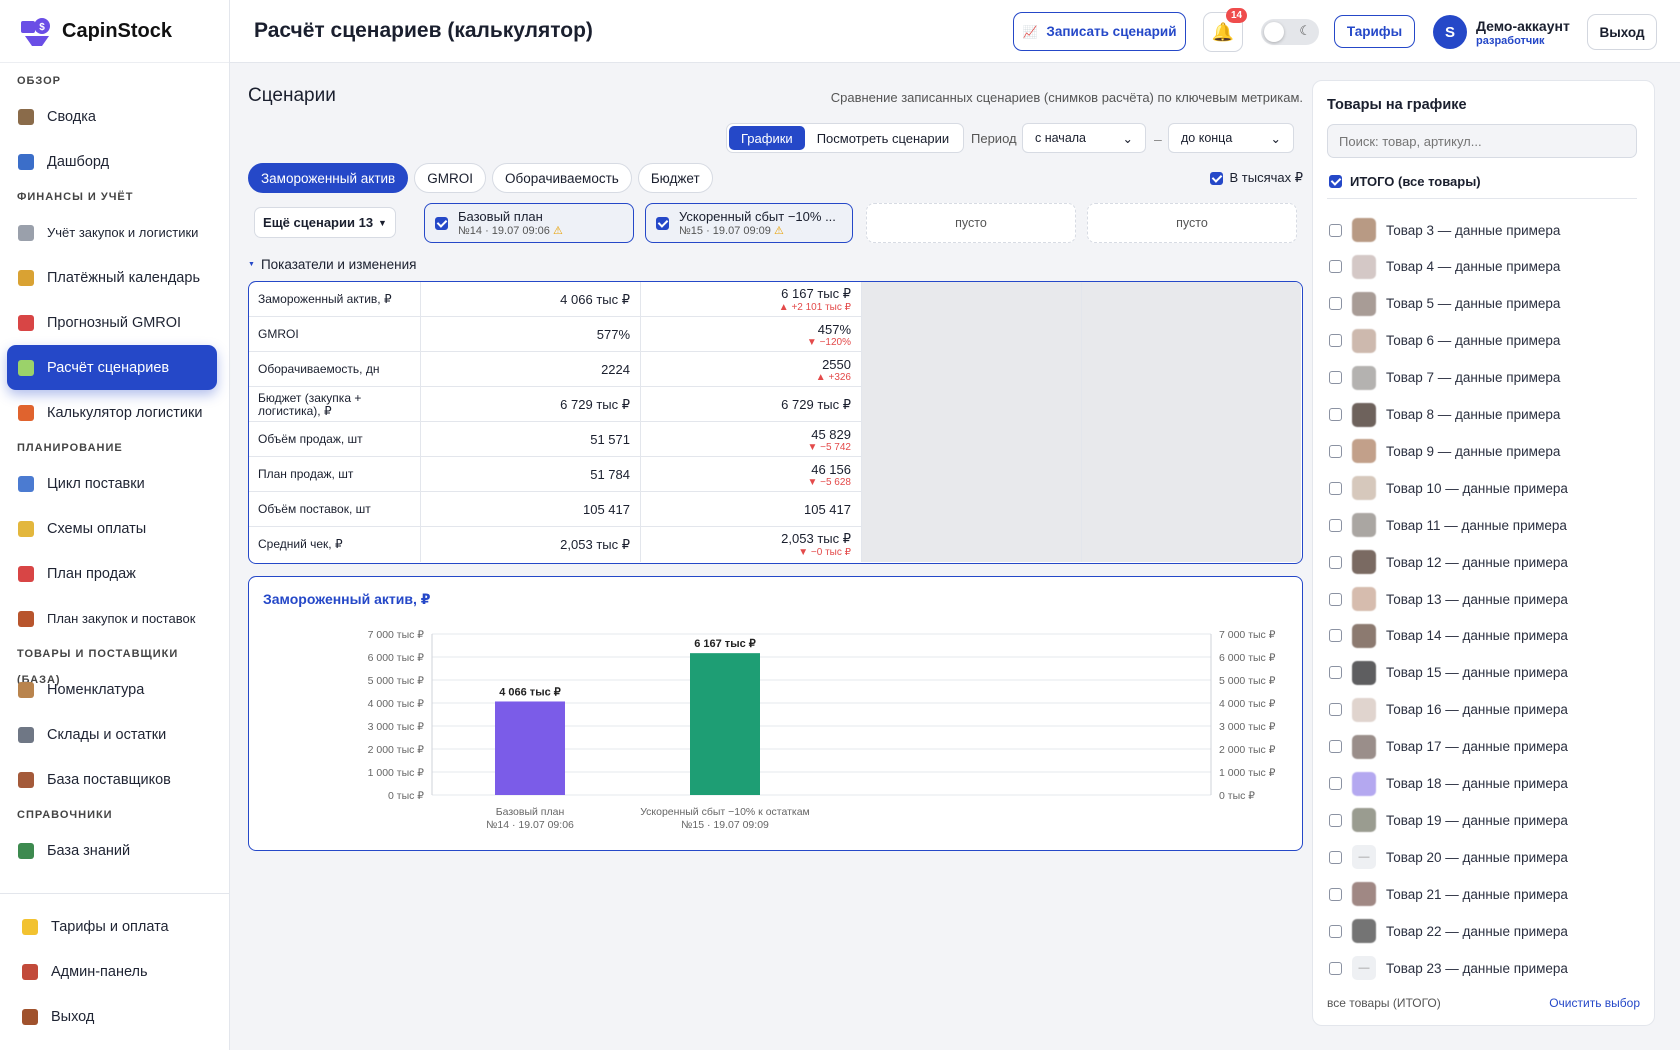  Describe the element at coordinates (1444, 378) in the screenshot. I see `list-item: Товар 7 — данные примера` at that location.